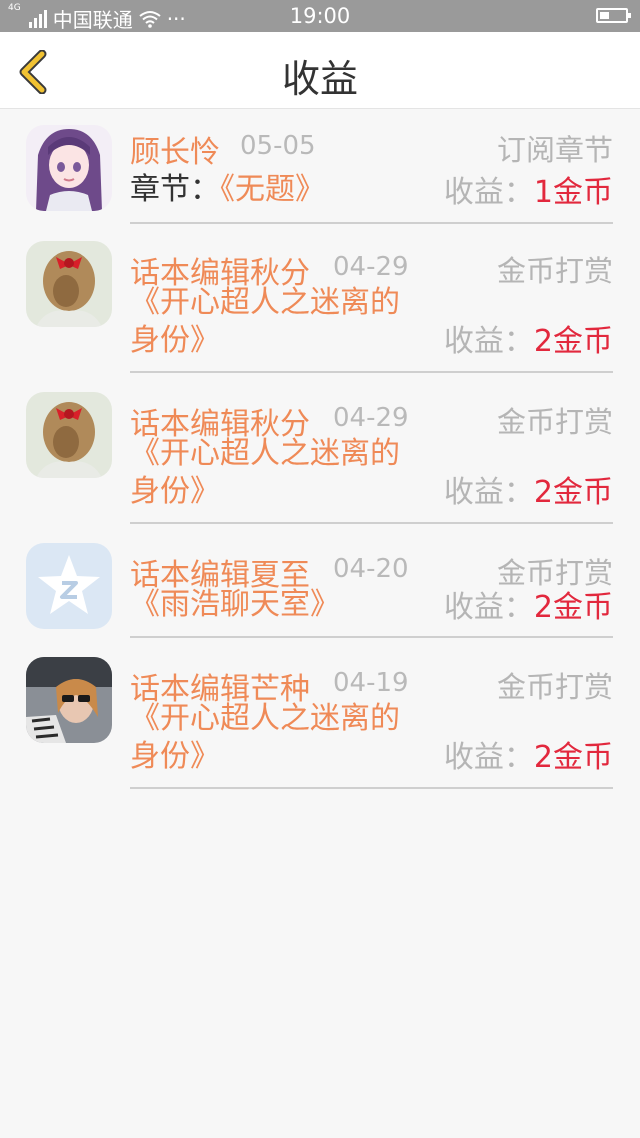 The image size is (640, 1138). I want to click on item-body: 章节：《无题》 收益：1金币, so click(371, 190).